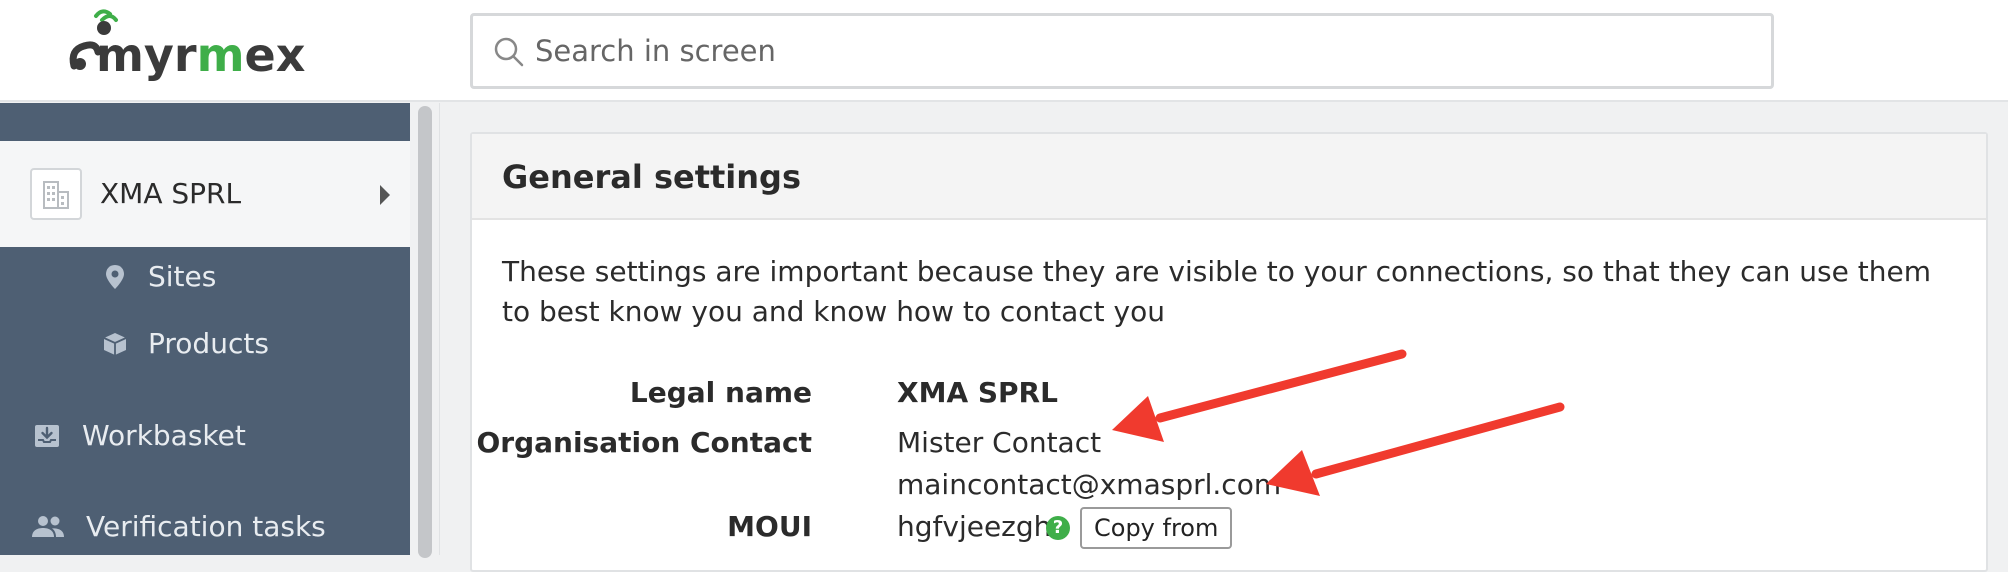  I want to click on box-icon, so click(115, 344).